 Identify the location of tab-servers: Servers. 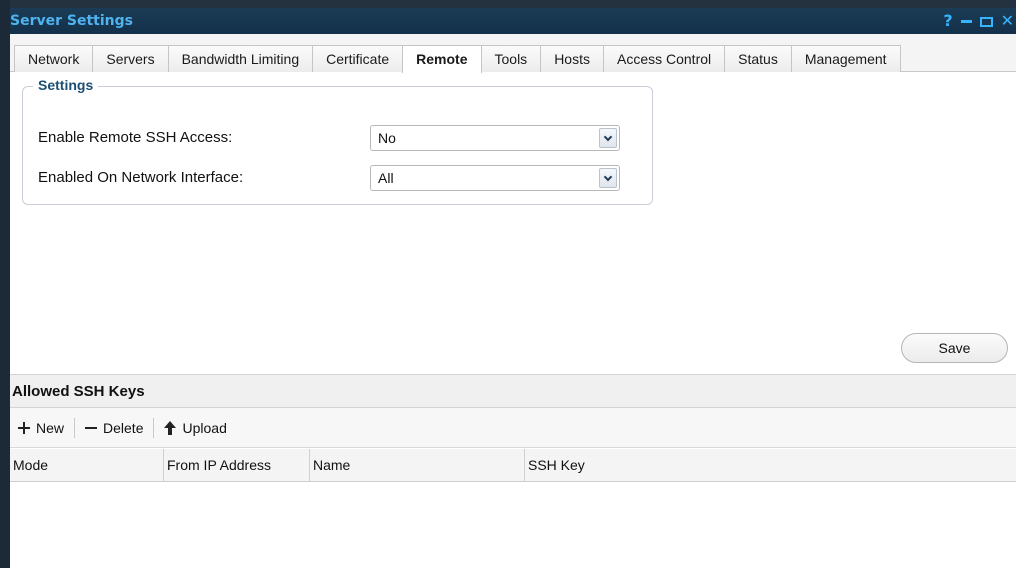
(130, 58).